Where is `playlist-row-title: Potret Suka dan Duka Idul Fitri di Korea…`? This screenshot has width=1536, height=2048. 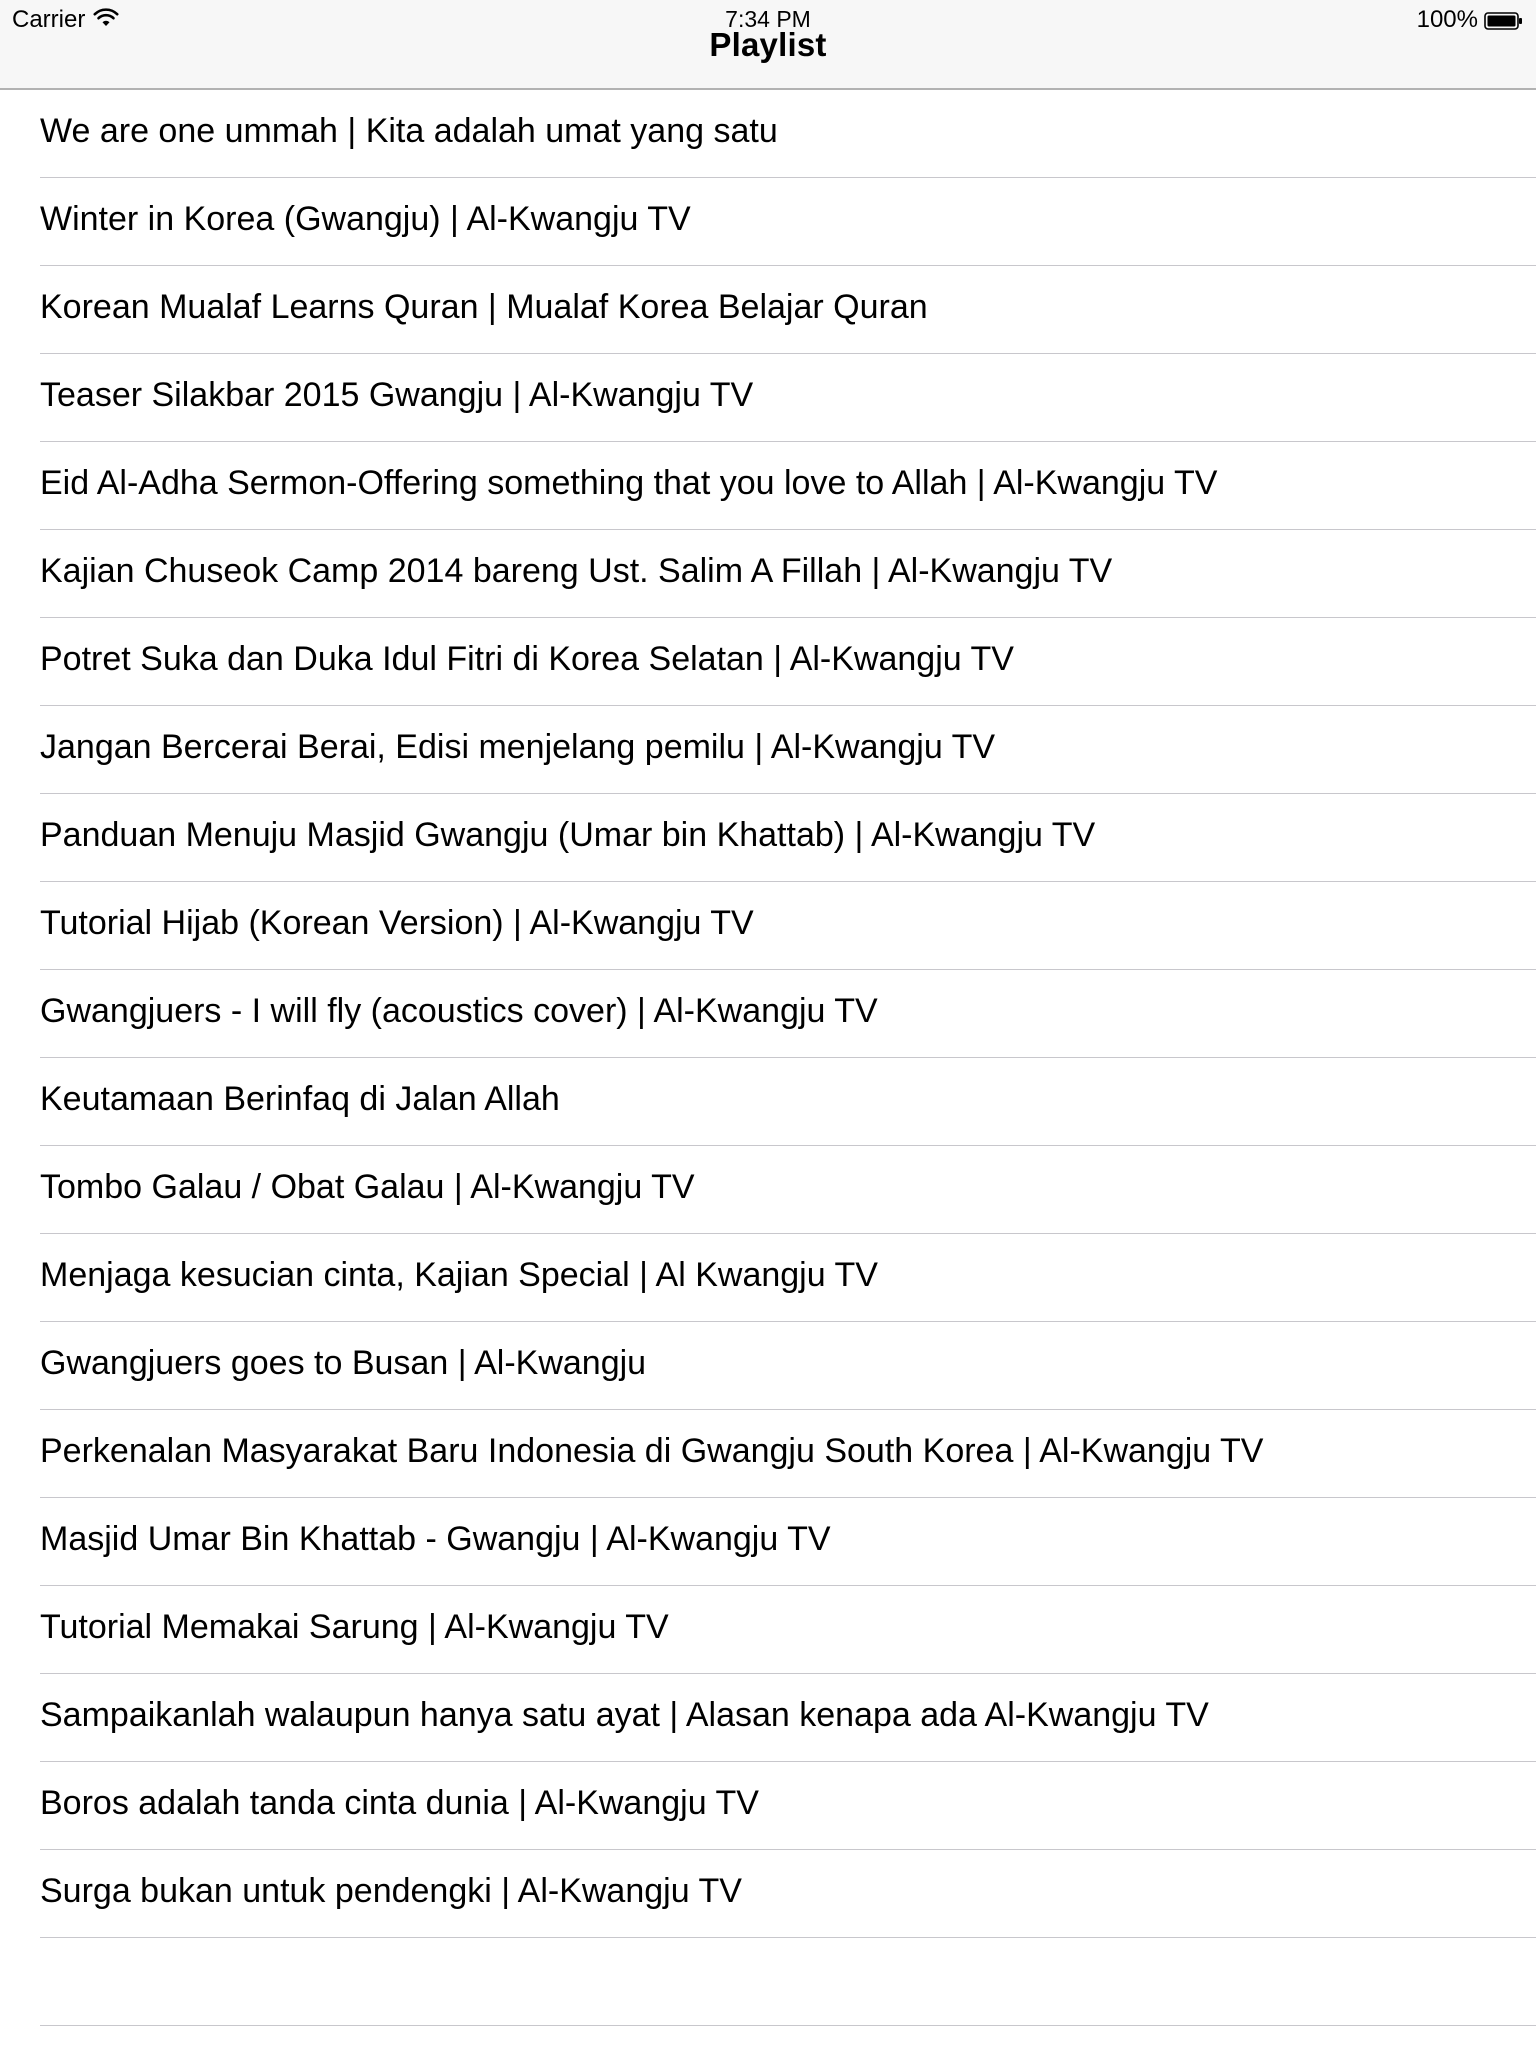
playlist-row-title: Potret Suka dan Duka Idul Fitri di Korea… is located at coordinates (527, 659).